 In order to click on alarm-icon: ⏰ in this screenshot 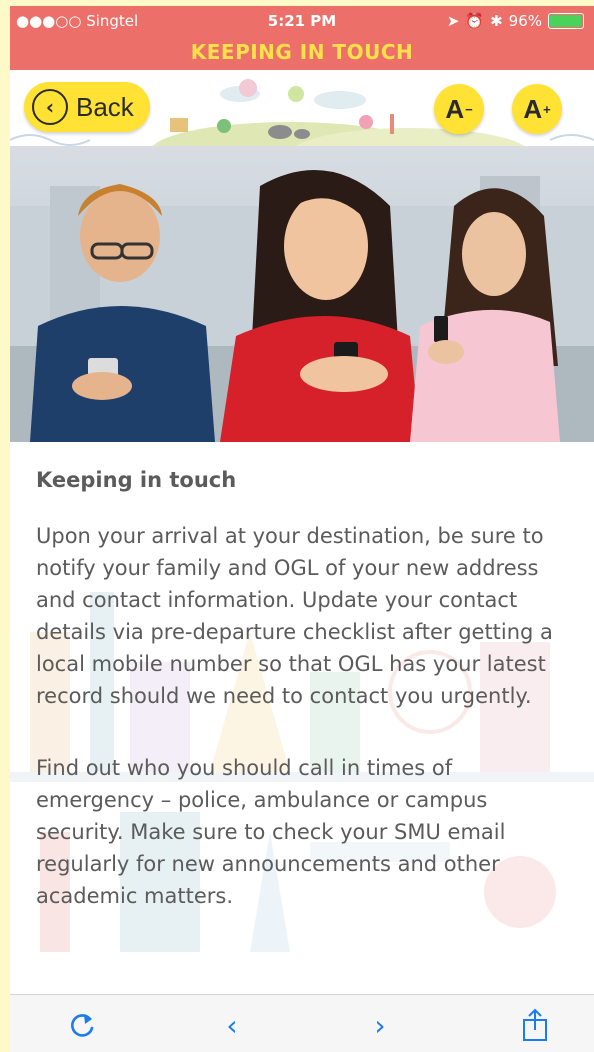, I will do `click(475, 21)`.